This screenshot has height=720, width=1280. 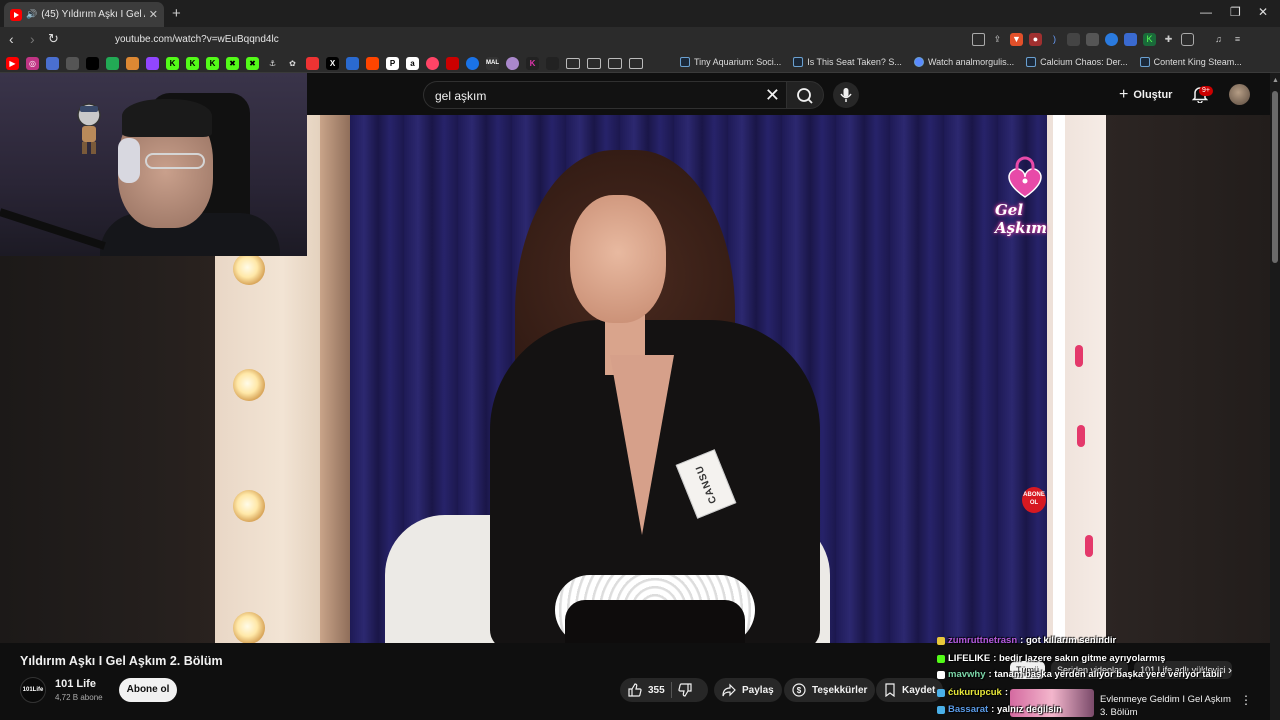 I want to click on translate-icon, so click(x=1130, y=39).